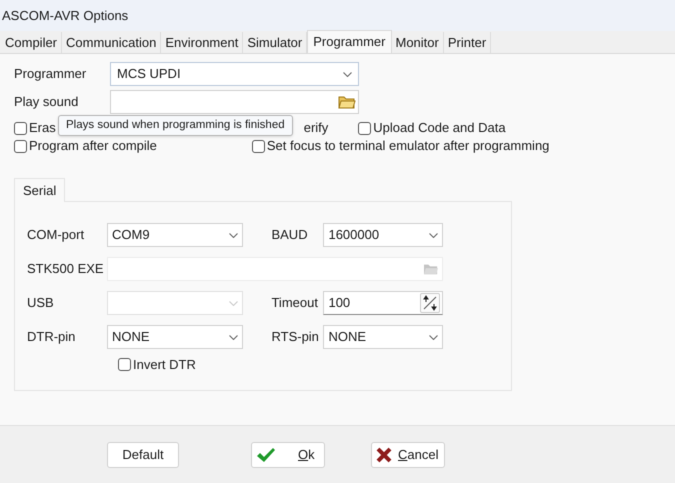  What do you see at coordinates (143, 455) in the screenshot?
I see `default-button: Default` at bounding box center [143, 455].